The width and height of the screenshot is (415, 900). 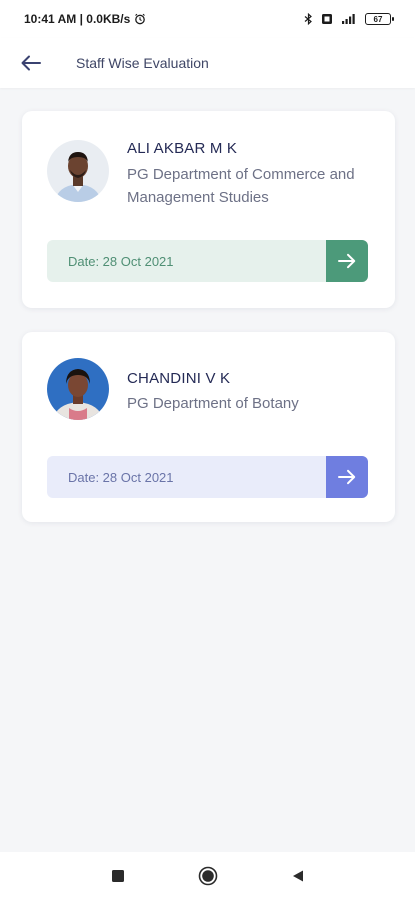 I want to click on status-time: 10:41 AM | 0.0KB/s, so click(x=77, y=19).